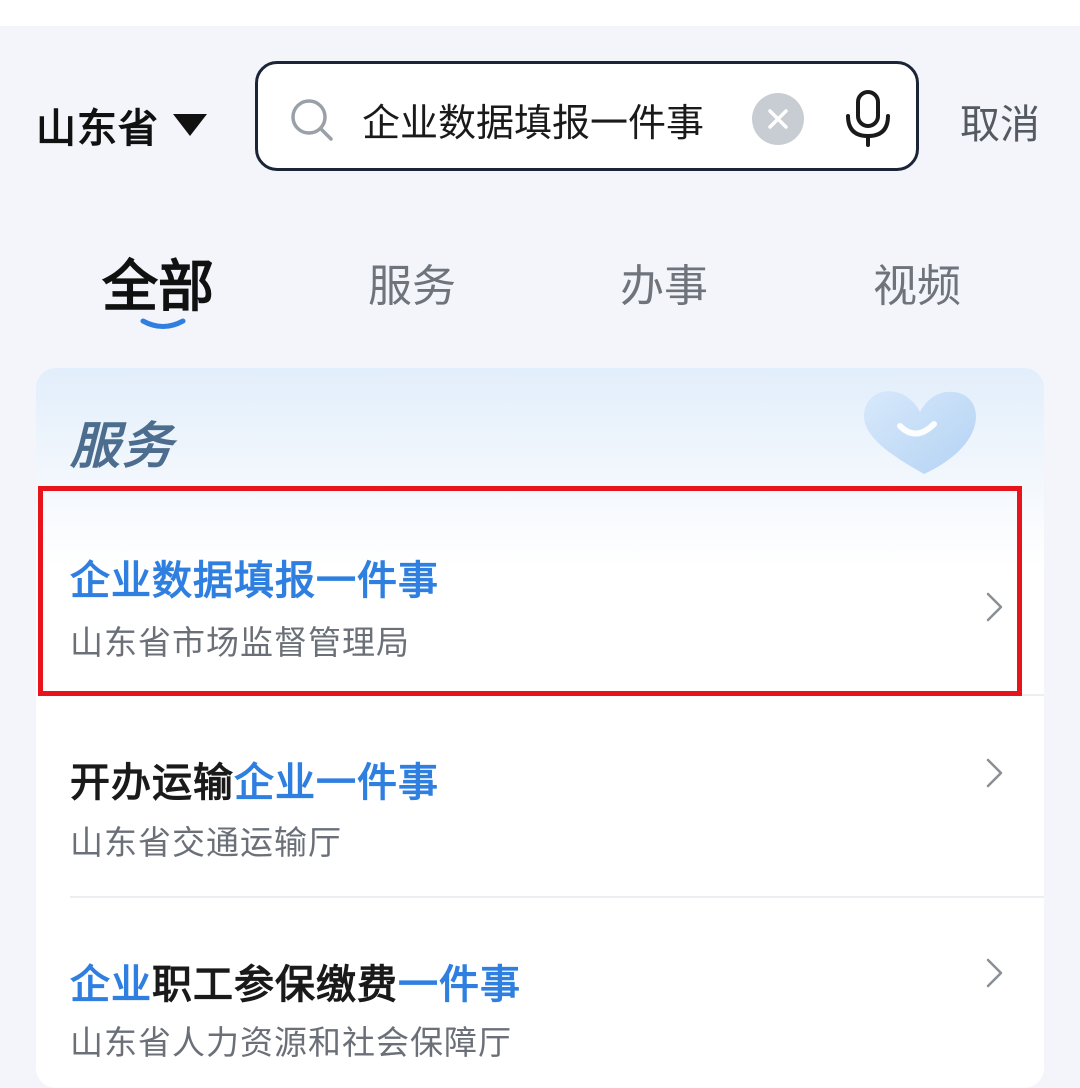 The width and height of the screenshot is (1080, 1088). Describe the element at coordinates (190, 125) in the screenshot. I see `caret-down-icon` at that location.